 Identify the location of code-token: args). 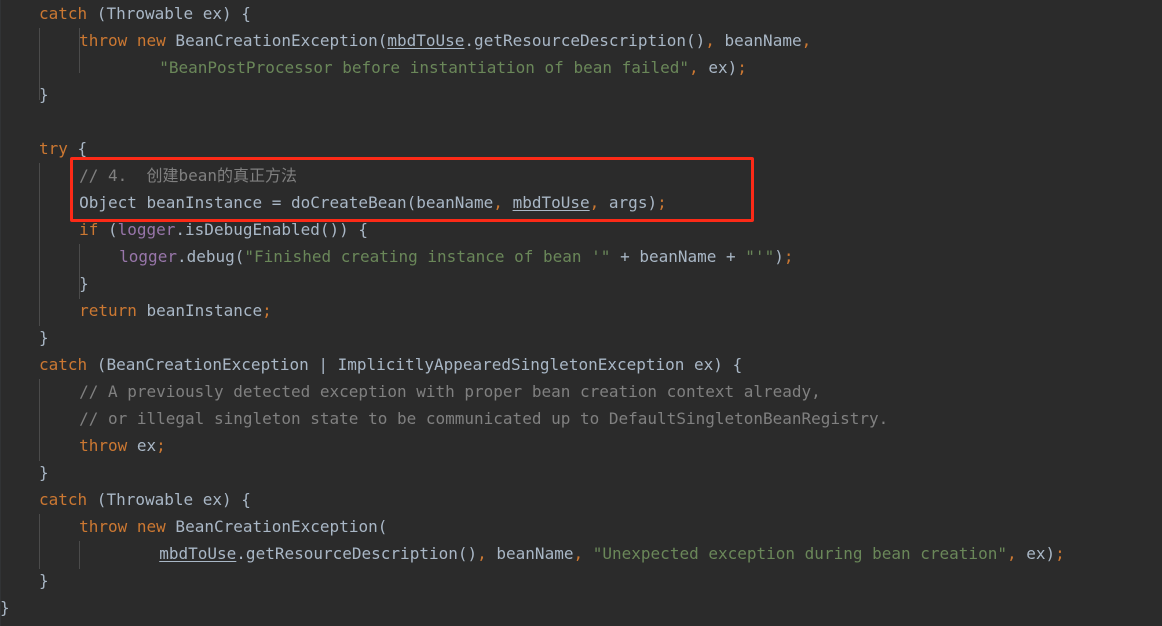
(628, 202).